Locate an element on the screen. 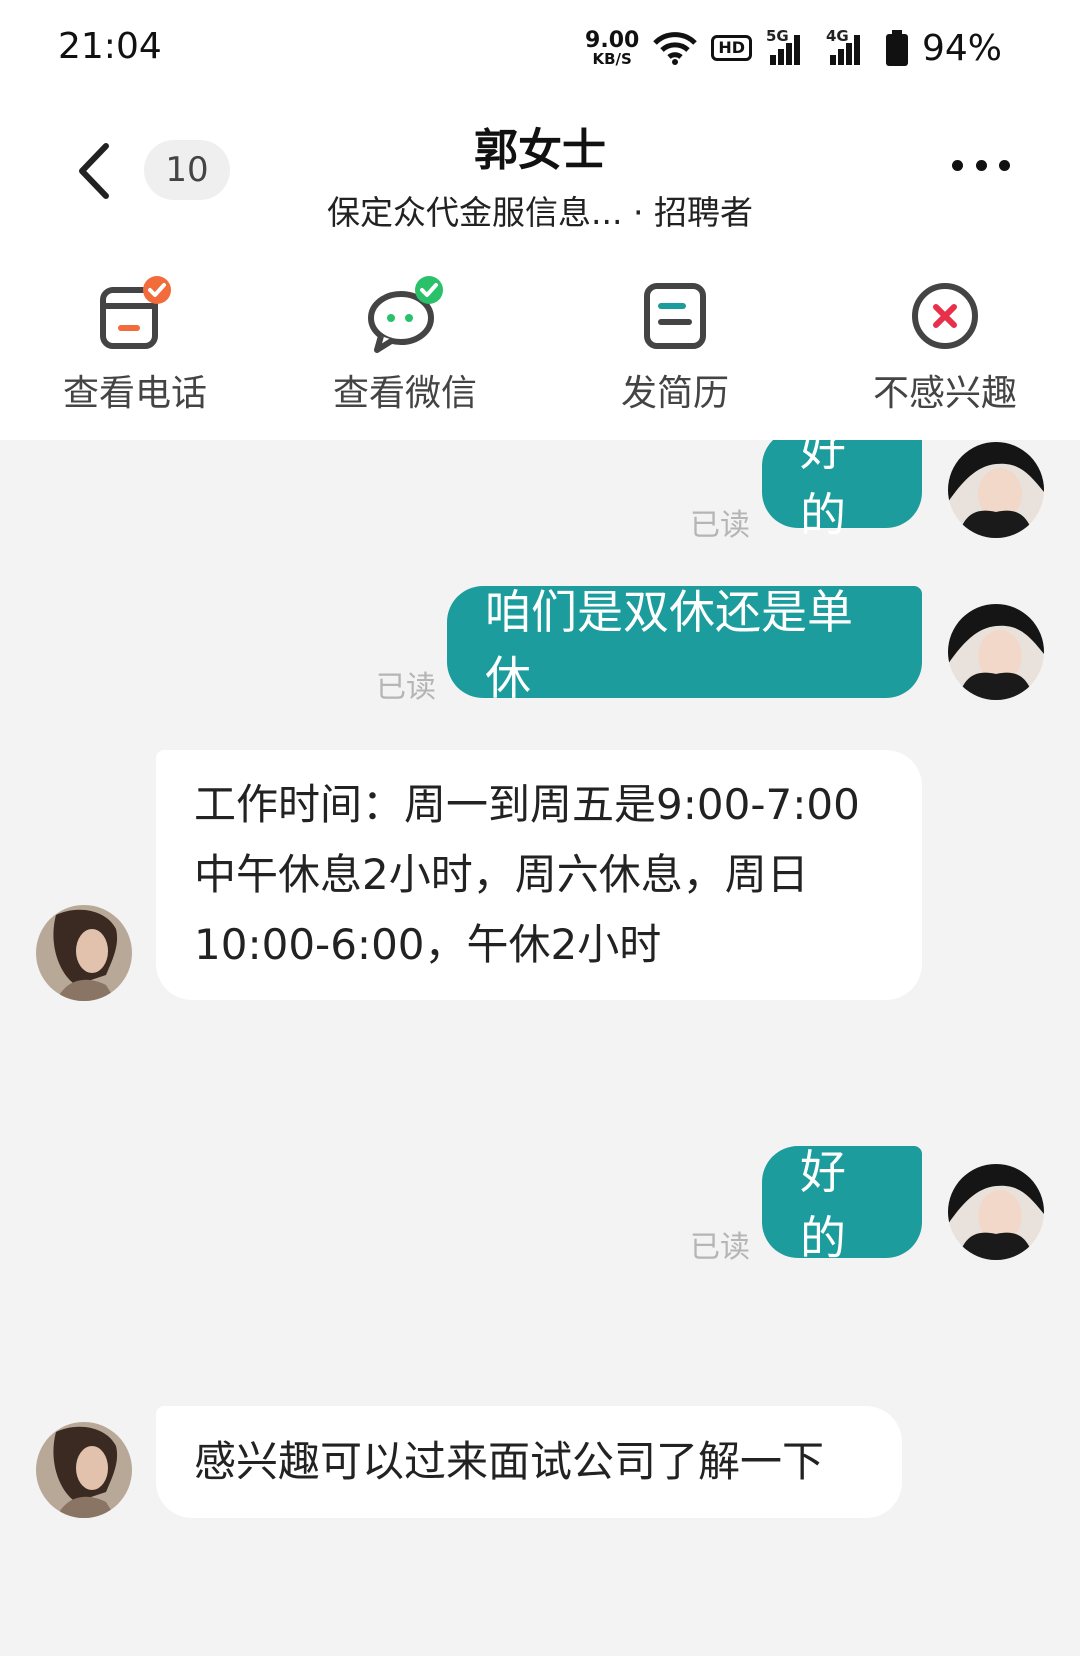 This screenshot has height=1656, width=1080. view-wechat-label: 查看微信 is located at coordinates (404, 393).